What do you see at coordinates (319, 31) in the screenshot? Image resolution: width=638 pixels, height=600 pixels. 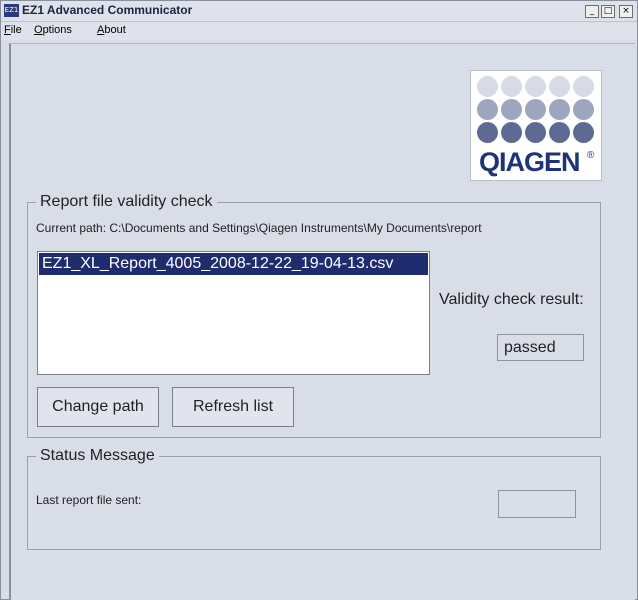 I see `menu-bar: File Options About` at bounding box center [319, 31].